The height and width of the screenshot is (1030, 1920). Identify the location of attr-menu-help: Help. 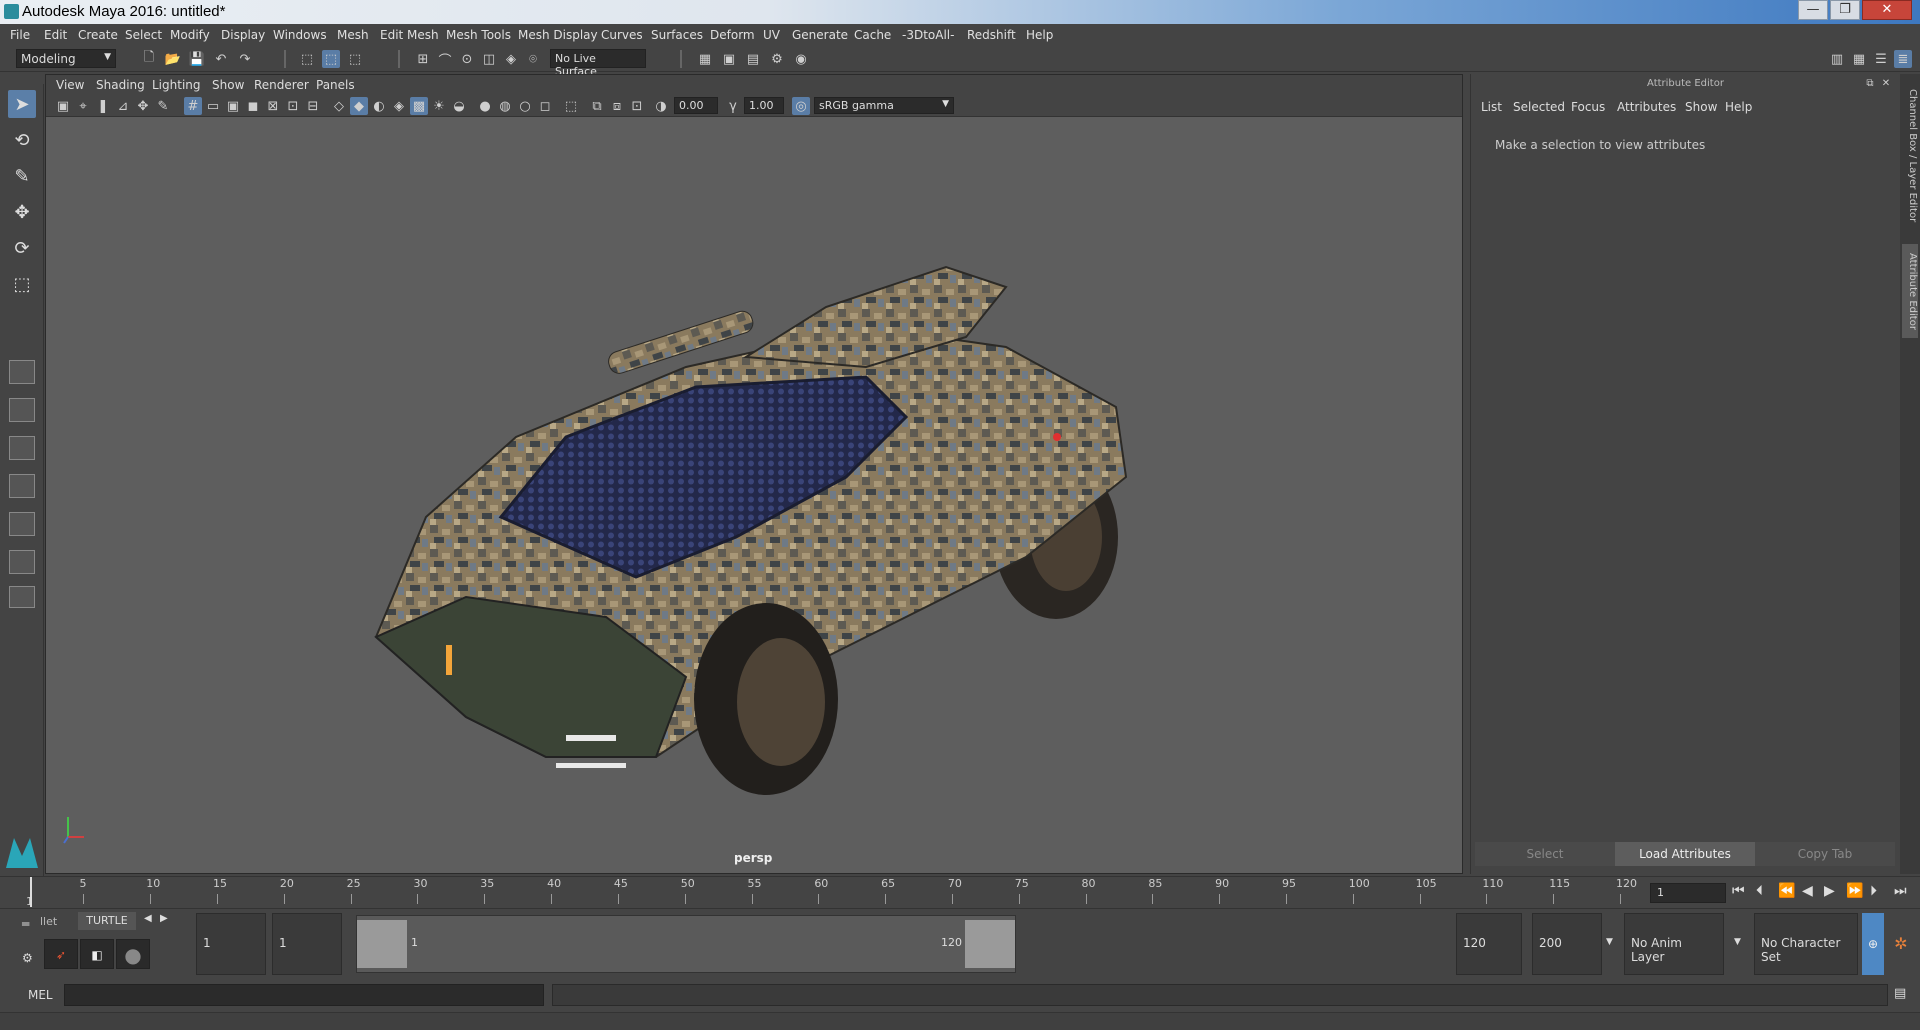
(1738, 107).